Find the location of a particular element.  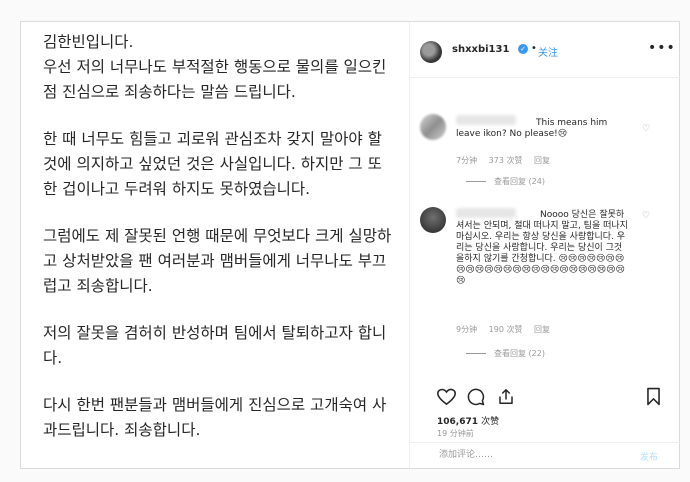

post-header: shxxbi131 ✓ • 关注 ••• is located at coordinates (545, 50).